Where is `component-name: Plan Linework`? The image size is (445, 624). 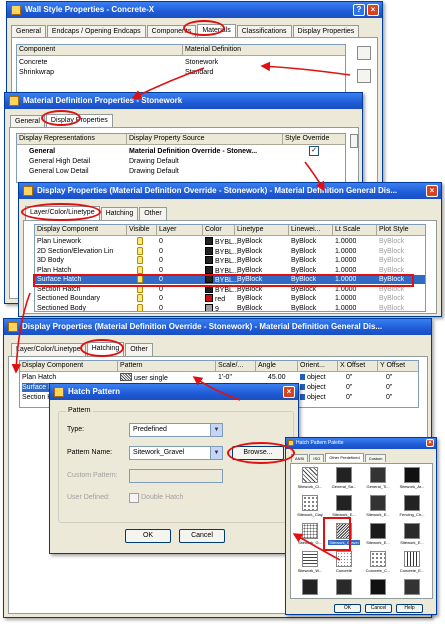
component-name: Plan Linework is located at coordinates (59, 241).